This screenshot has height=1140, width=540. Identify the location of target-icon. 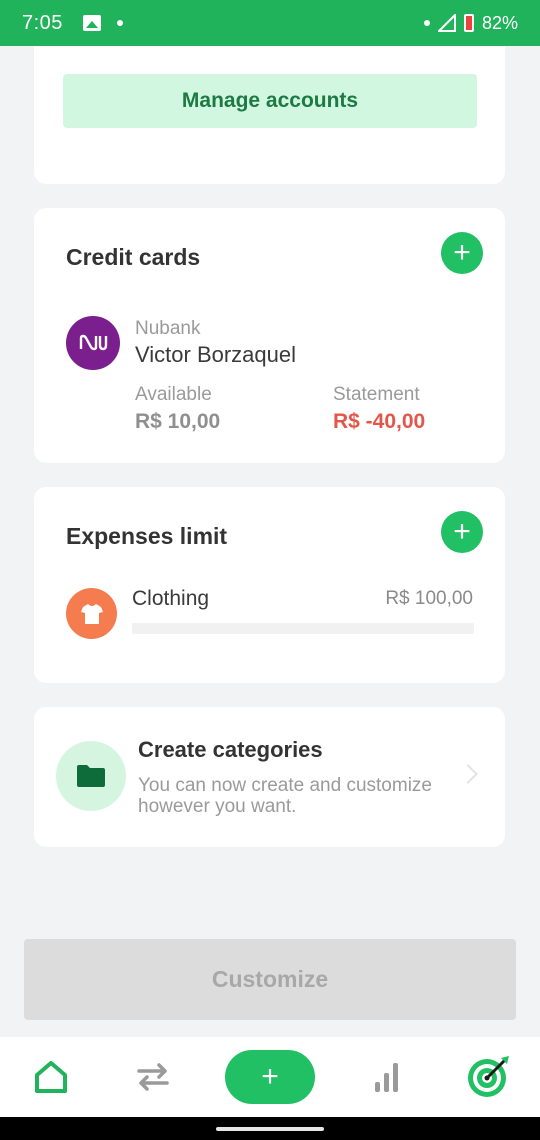
(488, 1076).